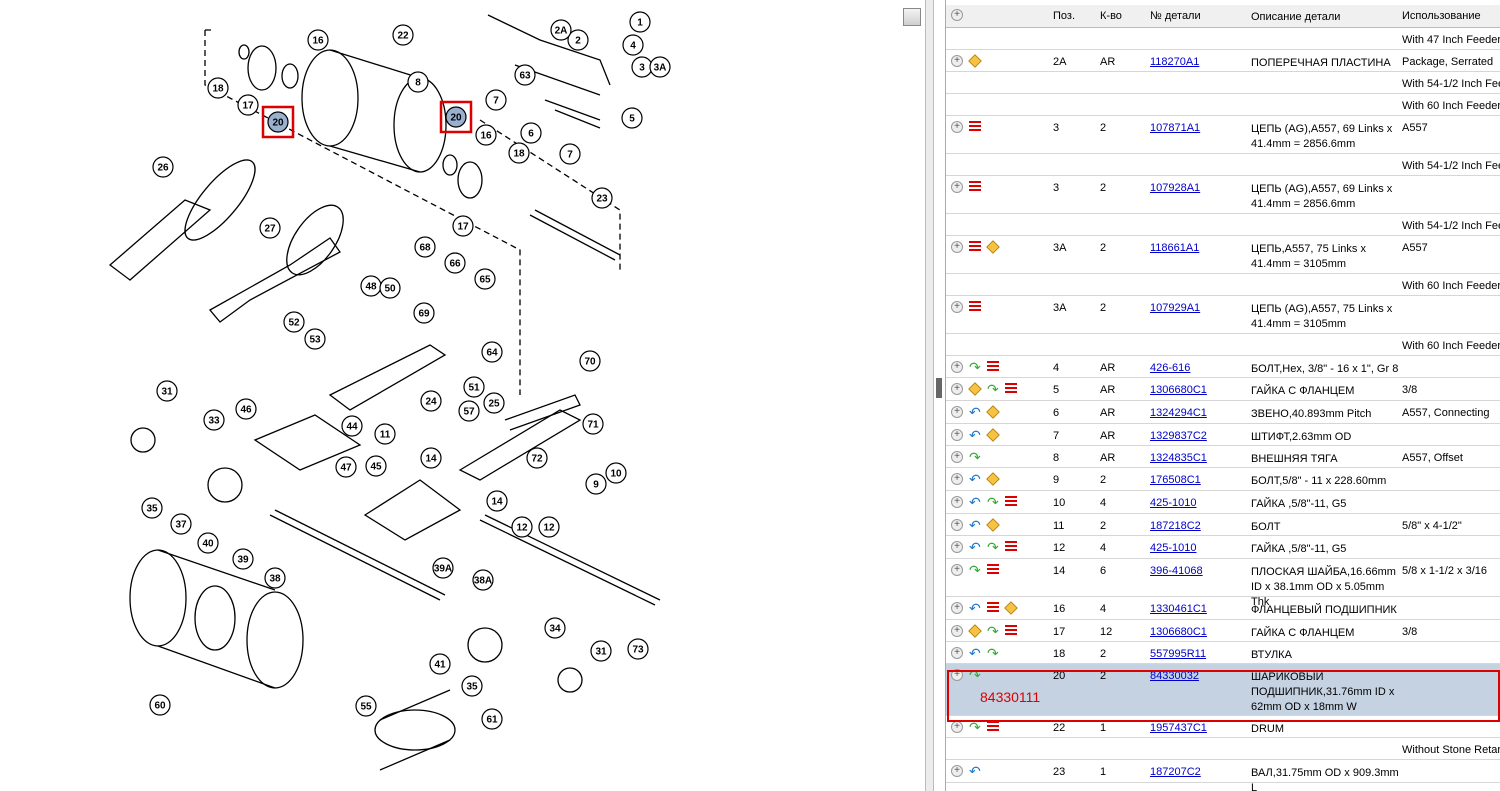 Image resolution: width=1500 pixels, height=791 pixels. What do you see at coordinates (1223, 389) in the screenshot?
I see `table-row: + ↷ 5 AR 1306680C1 ГАЙКА С ФЛАНЦЕМ 3/8` at bounding box center [1223, 389].